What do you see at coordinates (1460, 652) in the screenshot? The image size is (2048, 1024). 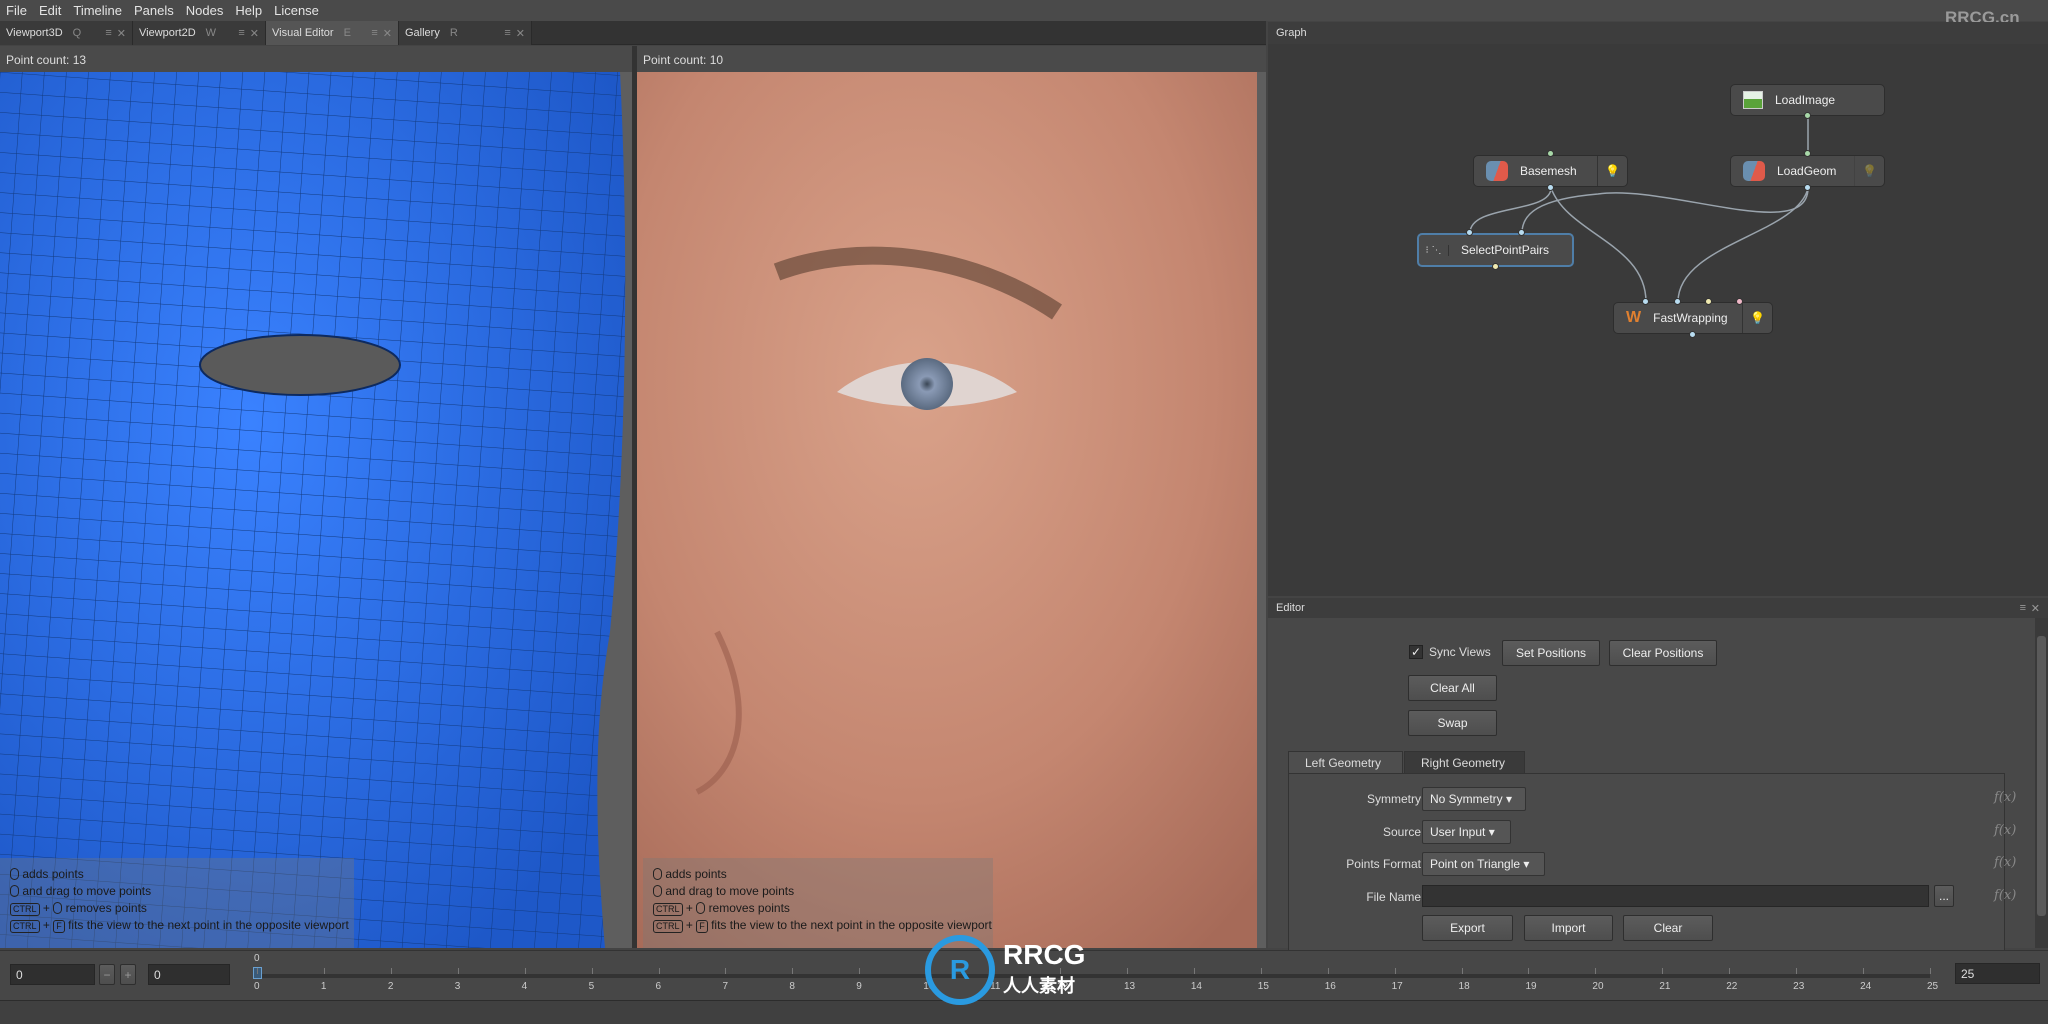 I see `sync-views-label: Sync Views` at bounding box center [1460, 652].